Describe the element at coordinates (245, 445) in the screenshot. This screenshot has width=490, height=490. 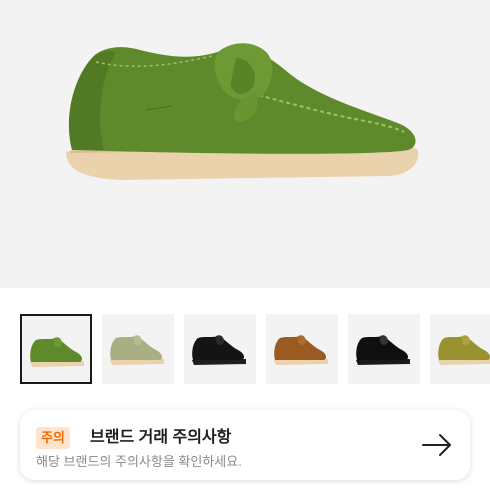
I see `brand-notice-card: 주의 브랜드 거래 주의사항 해당 브랜드의 주의사항을 확인하세요.` at that location.